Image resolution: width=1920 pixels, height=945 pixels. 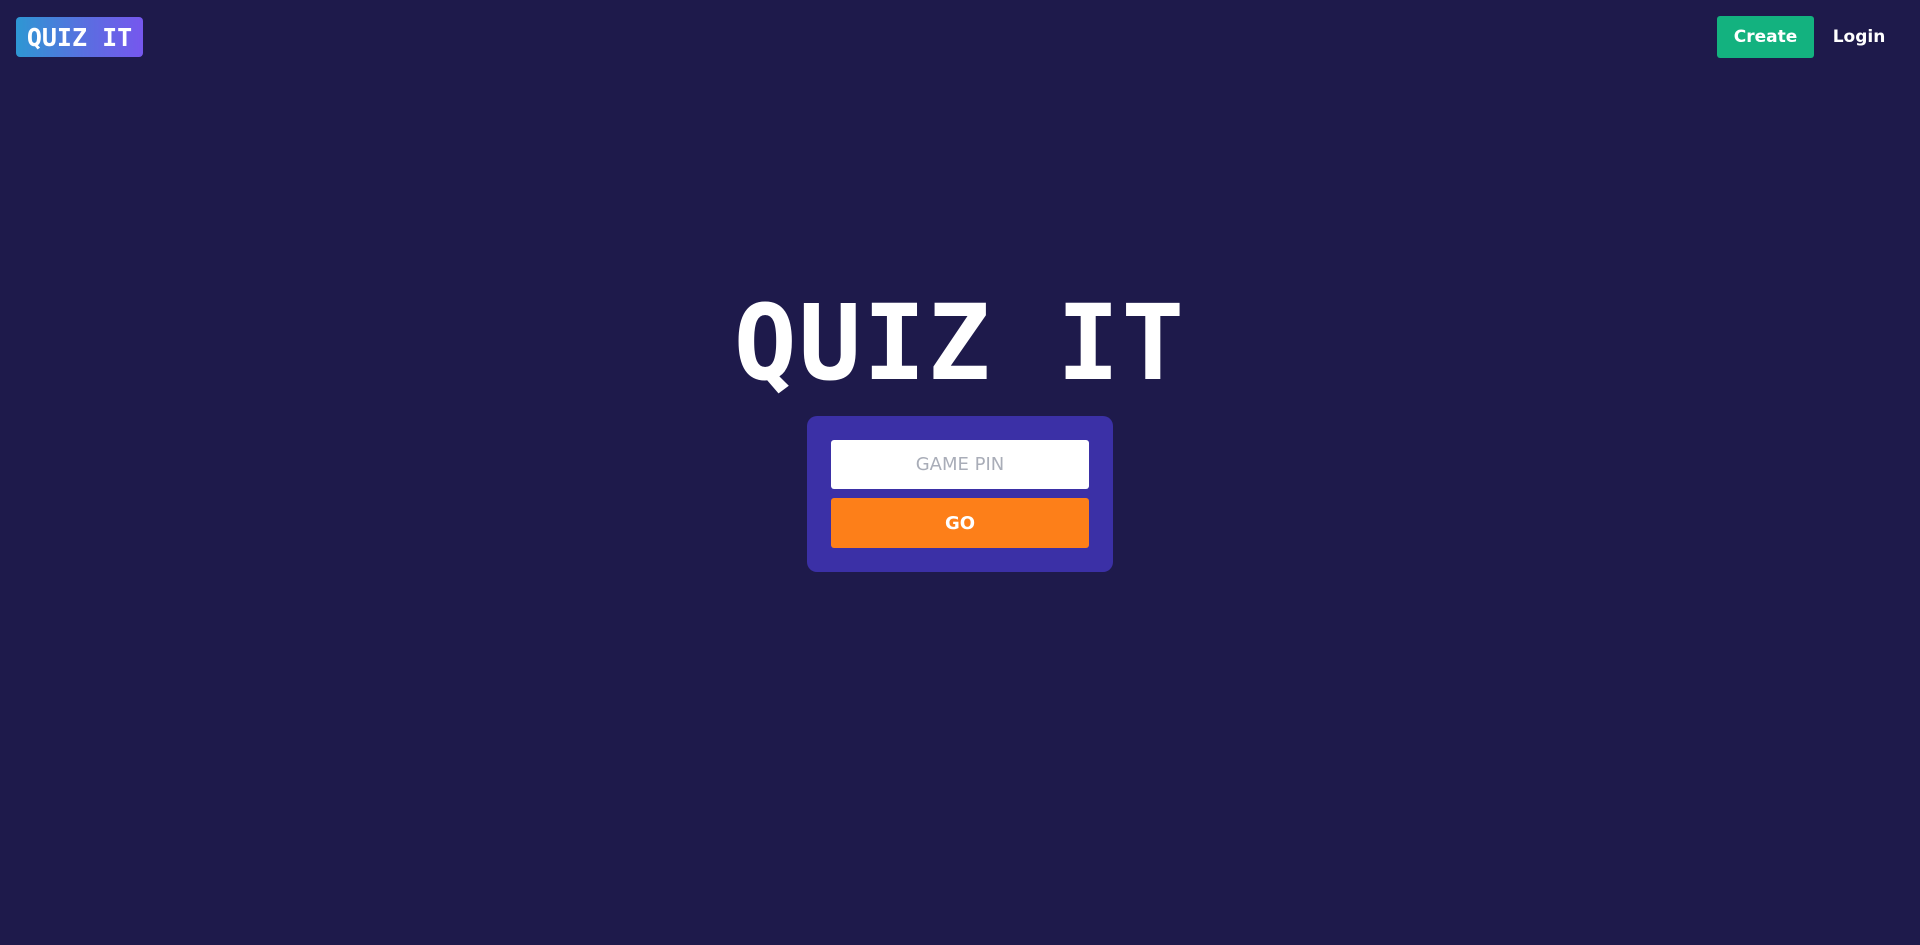 What do you see at coordinates (960, 494) in the screenshot?
I see `join-game-card: GO` at bounding box center [960, 494].